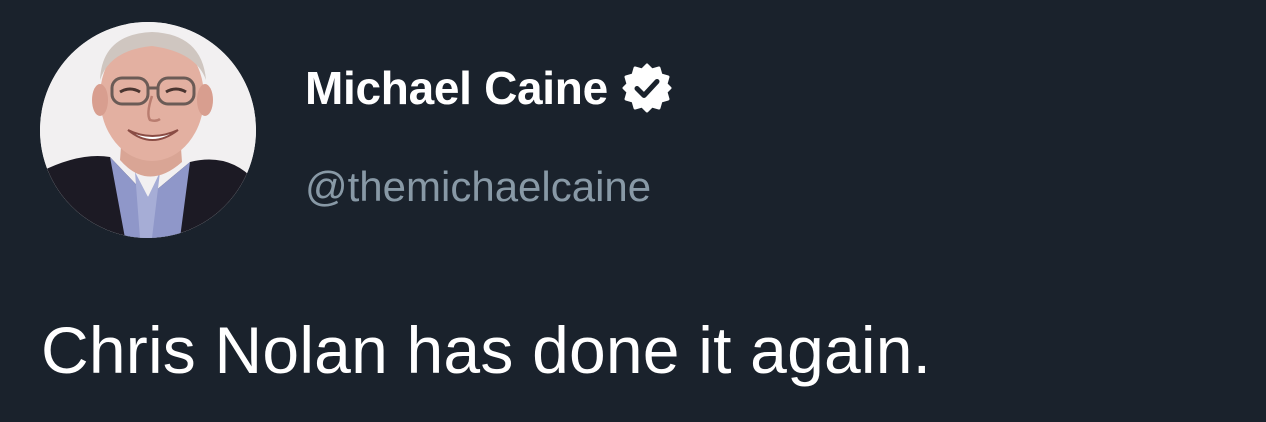 The height and width of the screenshot is (422, 1266). What do you see at coordinates (478, 187) in the screenshot?
I see `author-handle: @themichaelcaine` at bounding box center [478, 187].